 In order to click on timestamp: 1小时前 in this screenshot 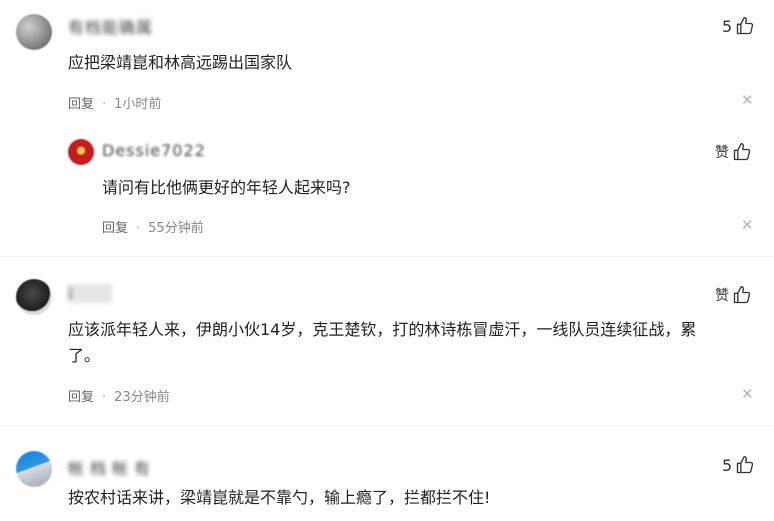, I will do `click(138, 104)`.